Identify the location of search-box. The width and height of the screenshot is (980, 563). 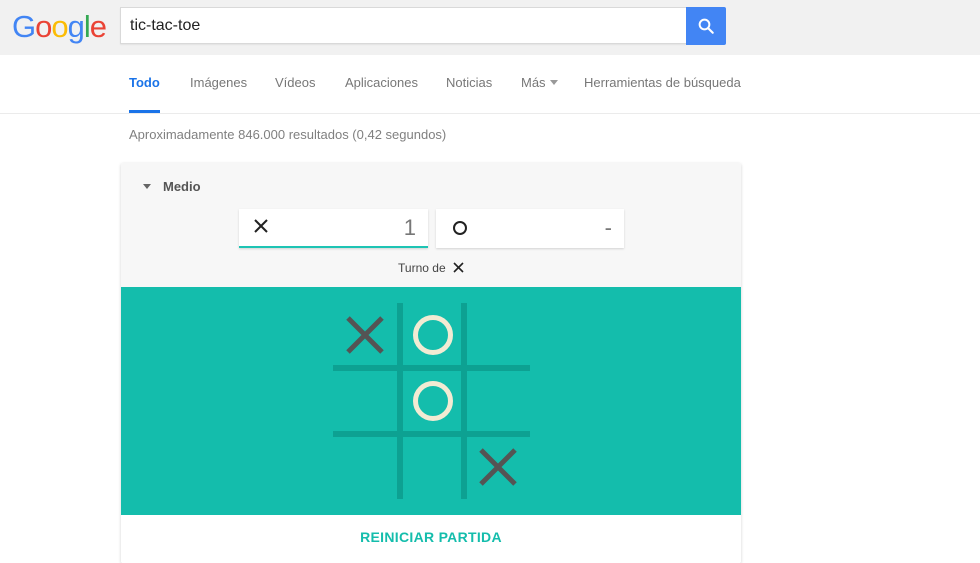
(403, 25).